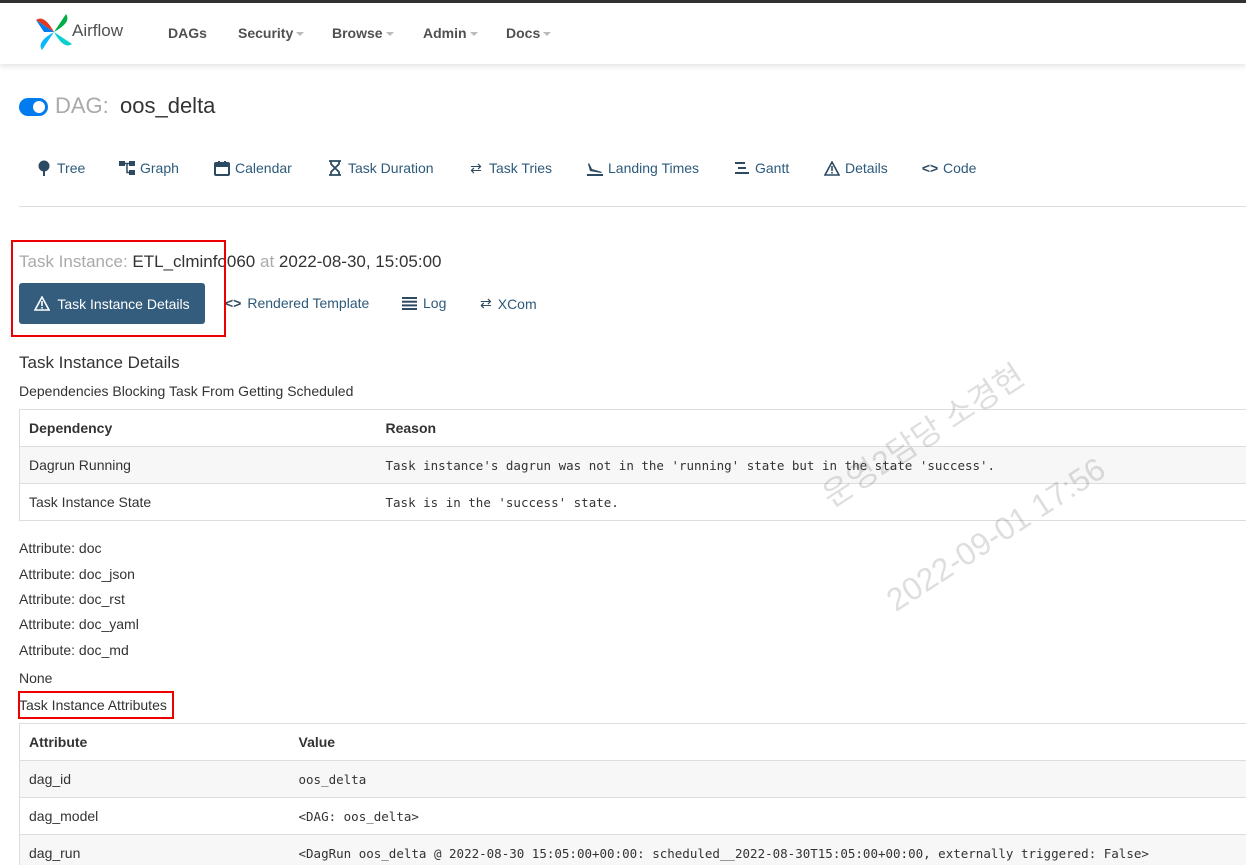 Image resolution: width=1246 pixels, height=865 pixels. I want to click on attribute-doc: Attribute: doc, so click(60, 548).